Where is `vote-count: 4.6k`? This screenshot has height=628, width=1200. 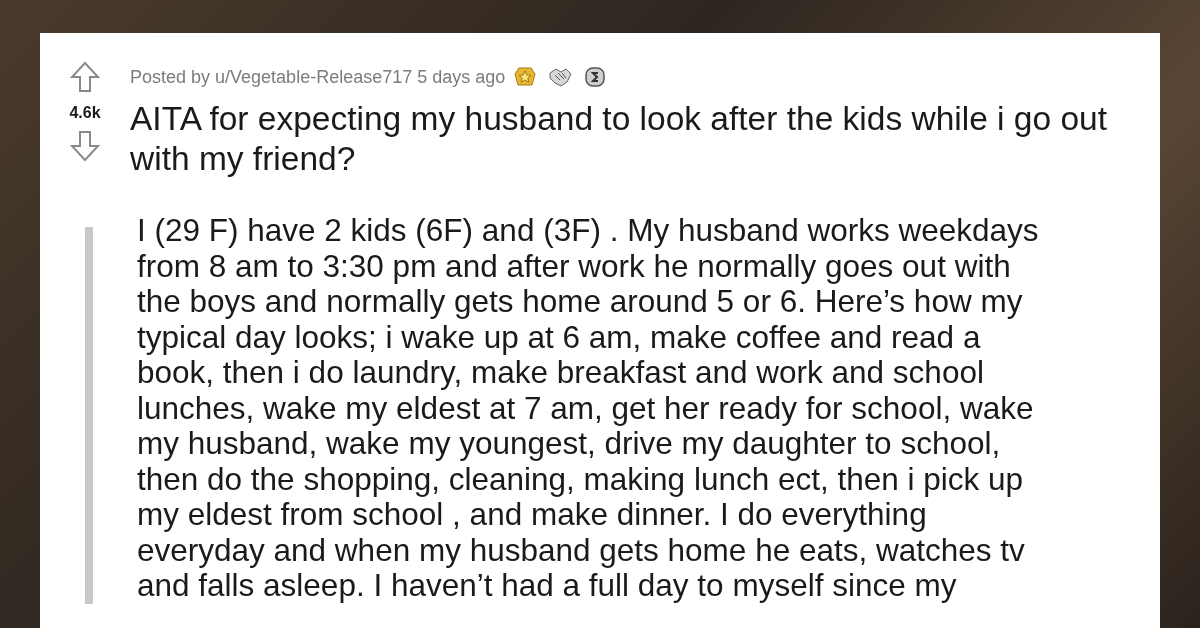 vote-count: 4.6k is located at coordinates (85, 113).